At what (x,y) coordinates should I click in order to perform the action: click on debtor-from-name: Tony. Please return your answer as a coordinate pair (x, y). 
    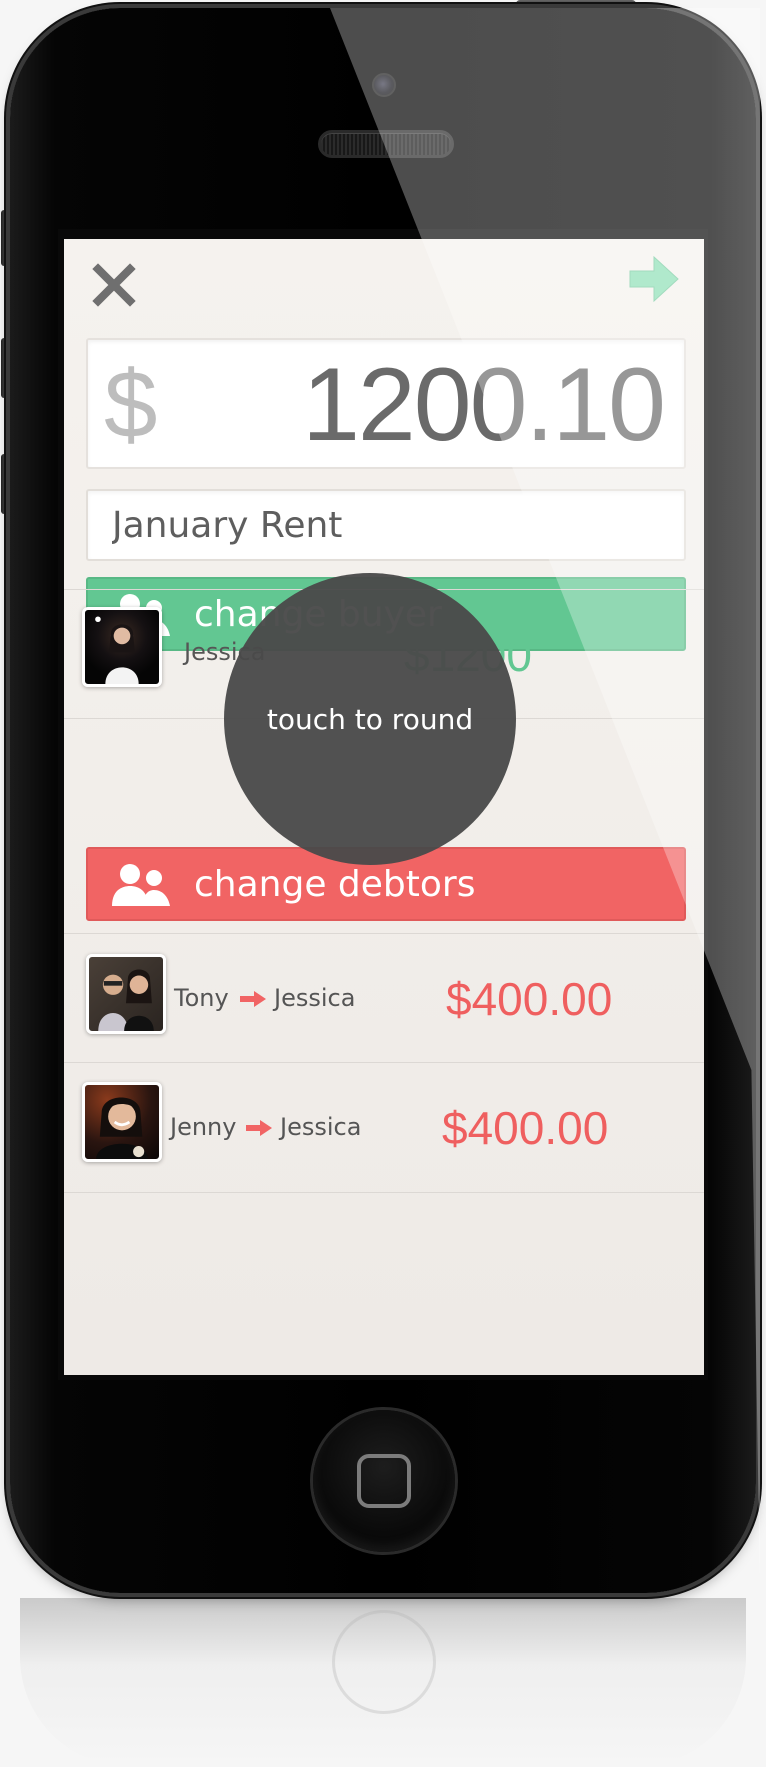
    Looking at the image, I should click on (201, 998).